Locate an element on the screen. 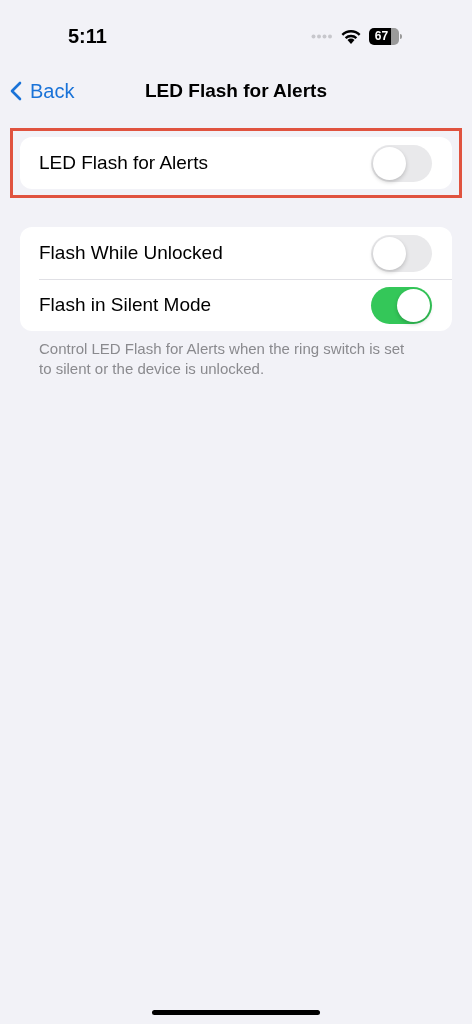 Image resolution: width=472 pixels, height=1024 pixels. nav-title: LED Flash for Alerts is located at coordinates (236, 90).